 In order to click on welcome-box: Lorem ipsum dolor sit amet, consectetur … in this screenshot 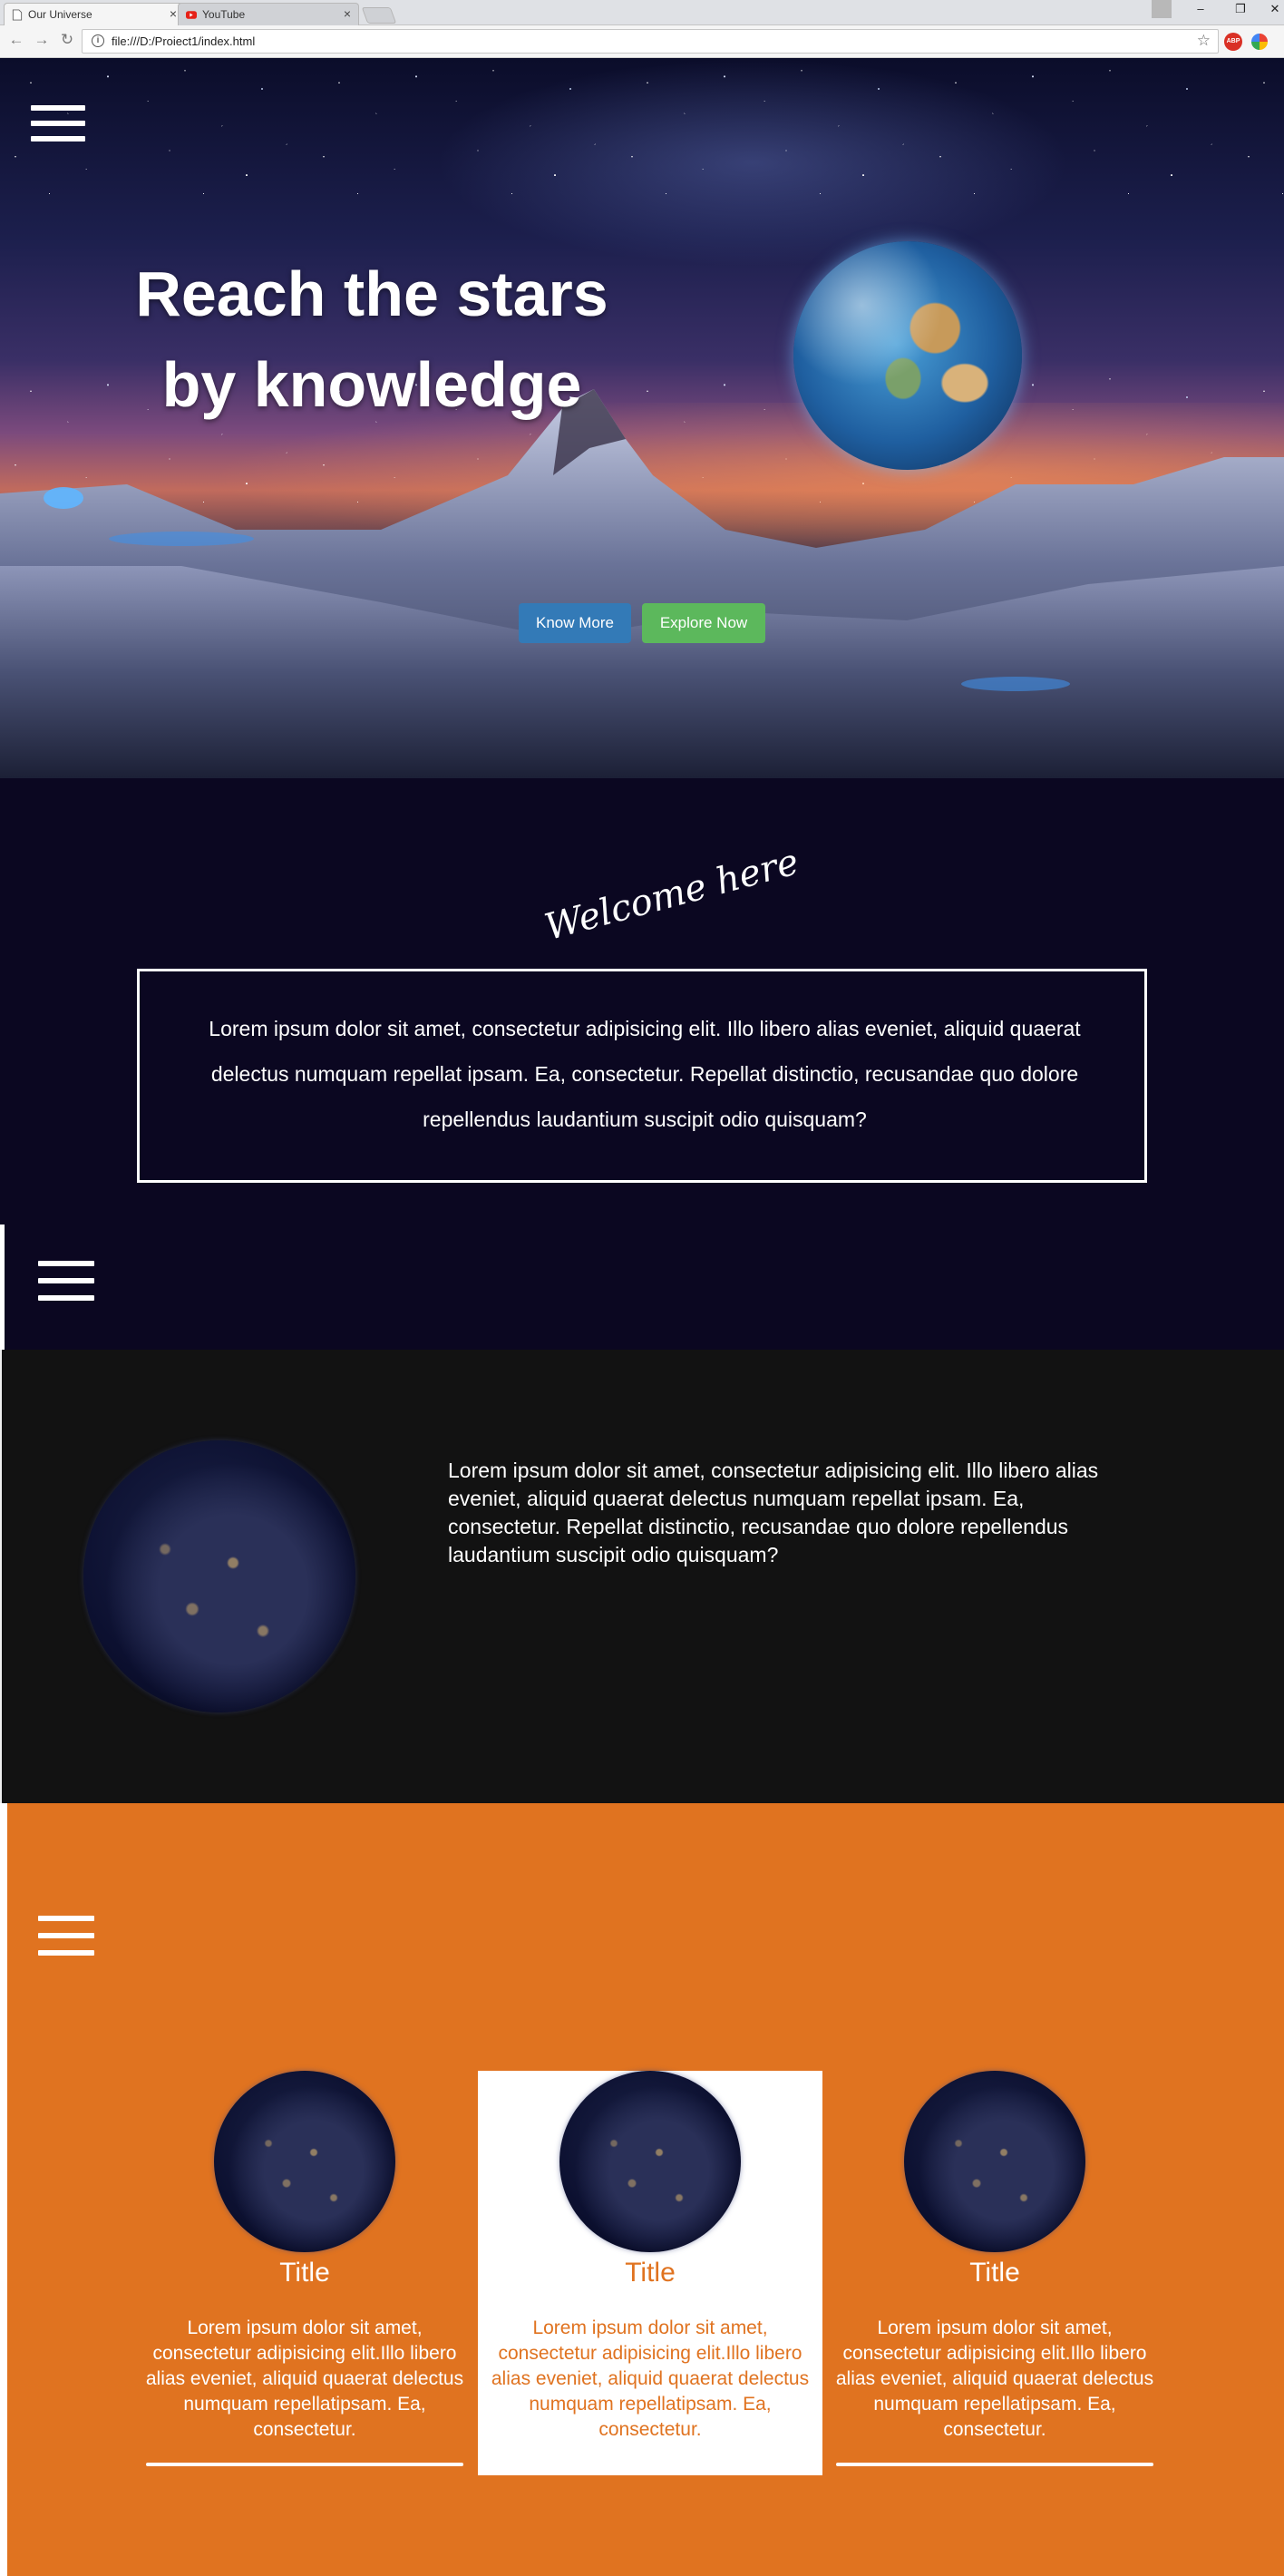, I will do `click(642, 1076)`.